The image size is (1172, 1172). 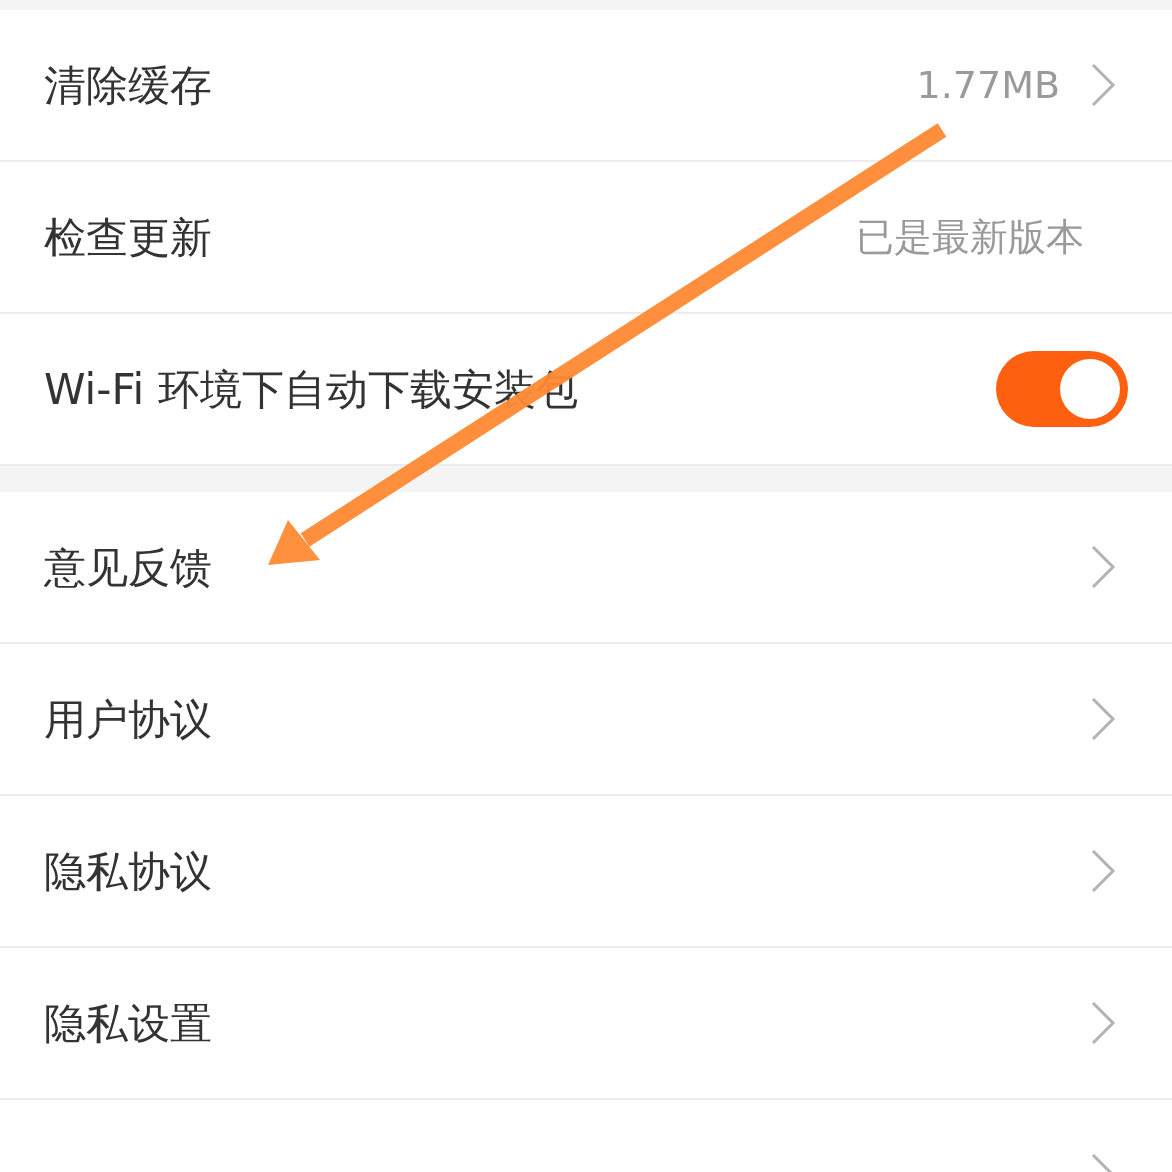 What do you see at coordinates (586, 872) in the screenshot?
I see `settings-row: 隐私协议` at bounding box center [586, 872].